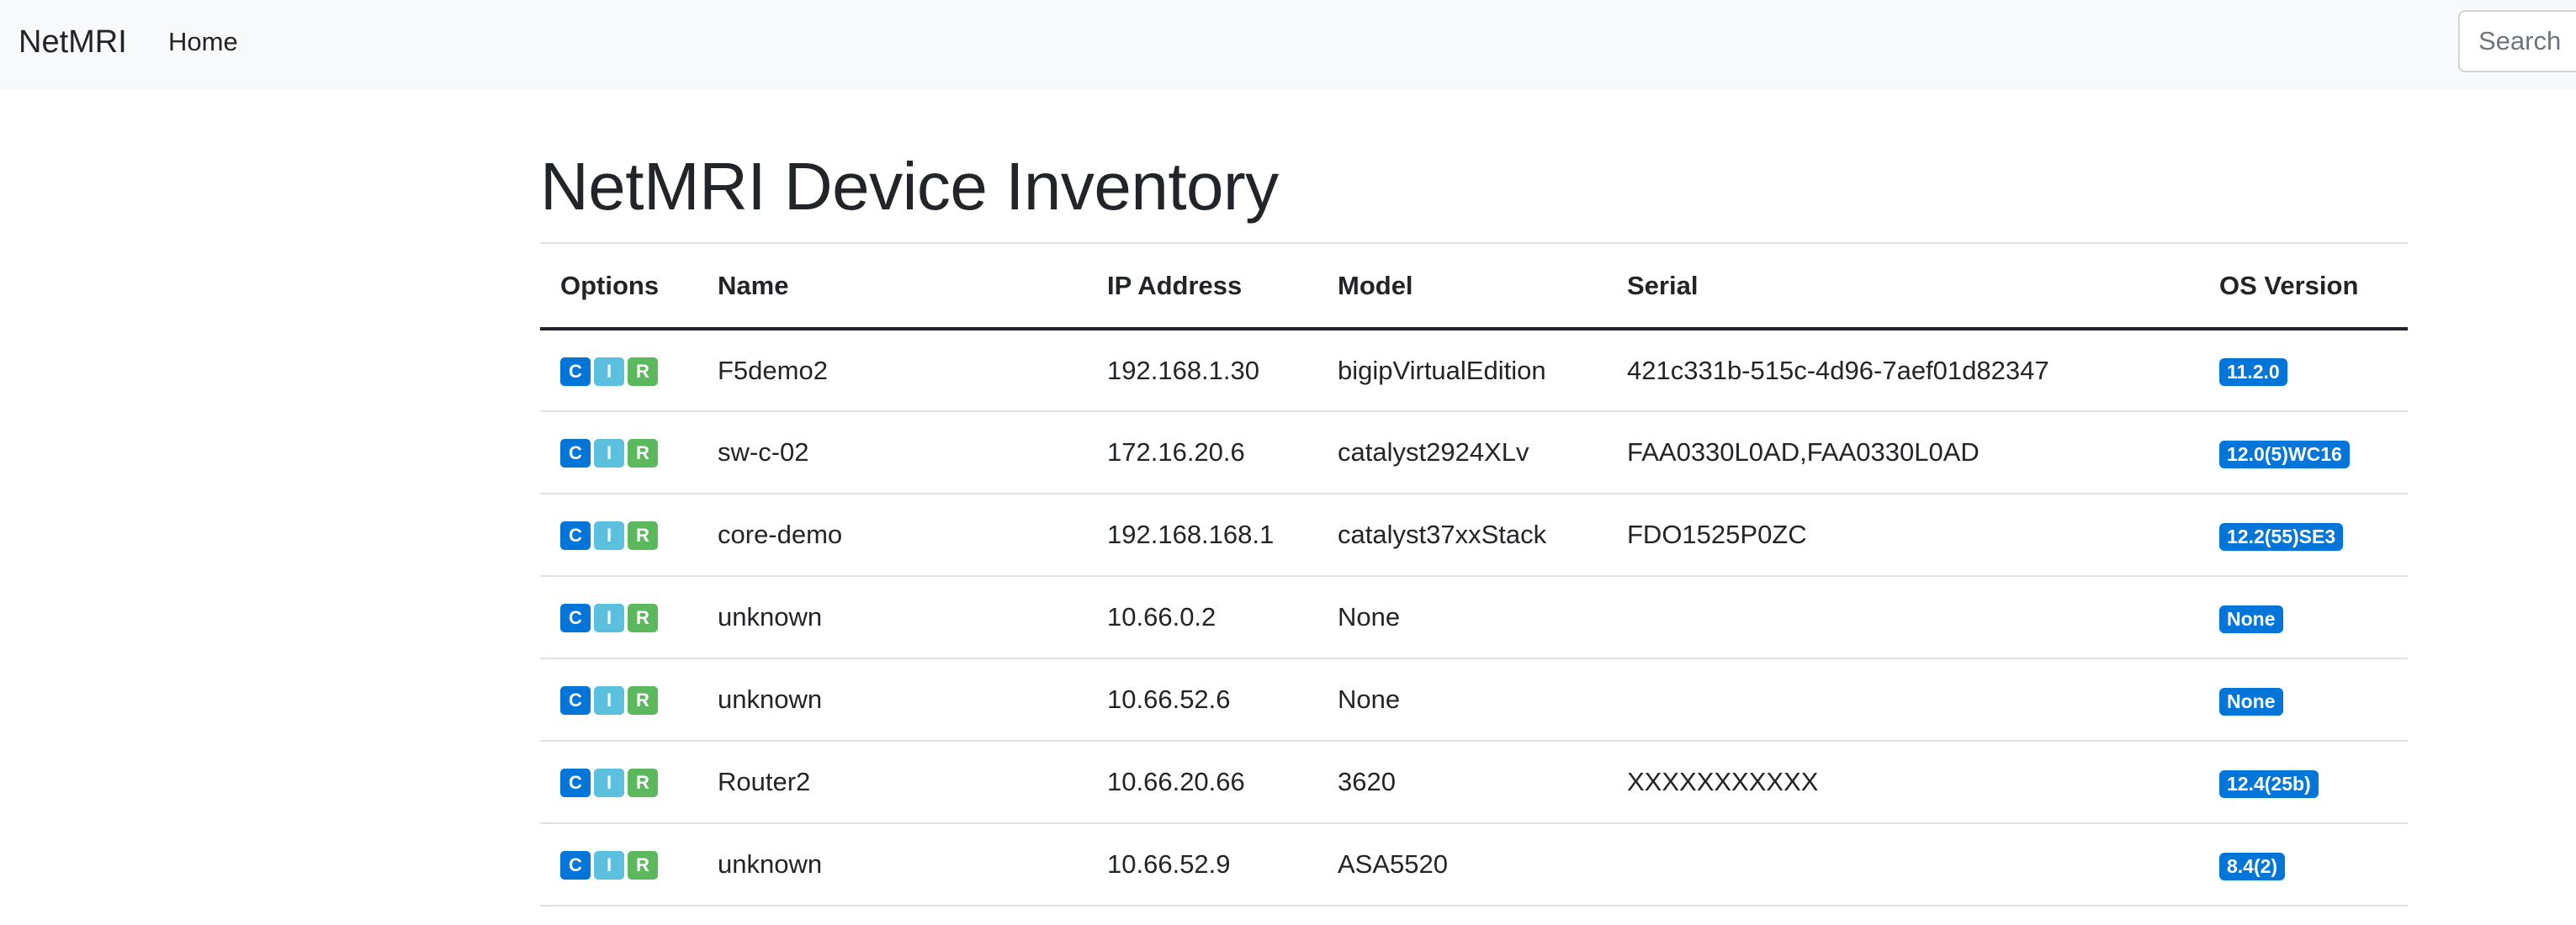 This screenshot has width=2576, height=925. Describe the element at coordinates (1462, 535) in the screenshot. I see `cell-model: catalyst37xxStack` at that location.